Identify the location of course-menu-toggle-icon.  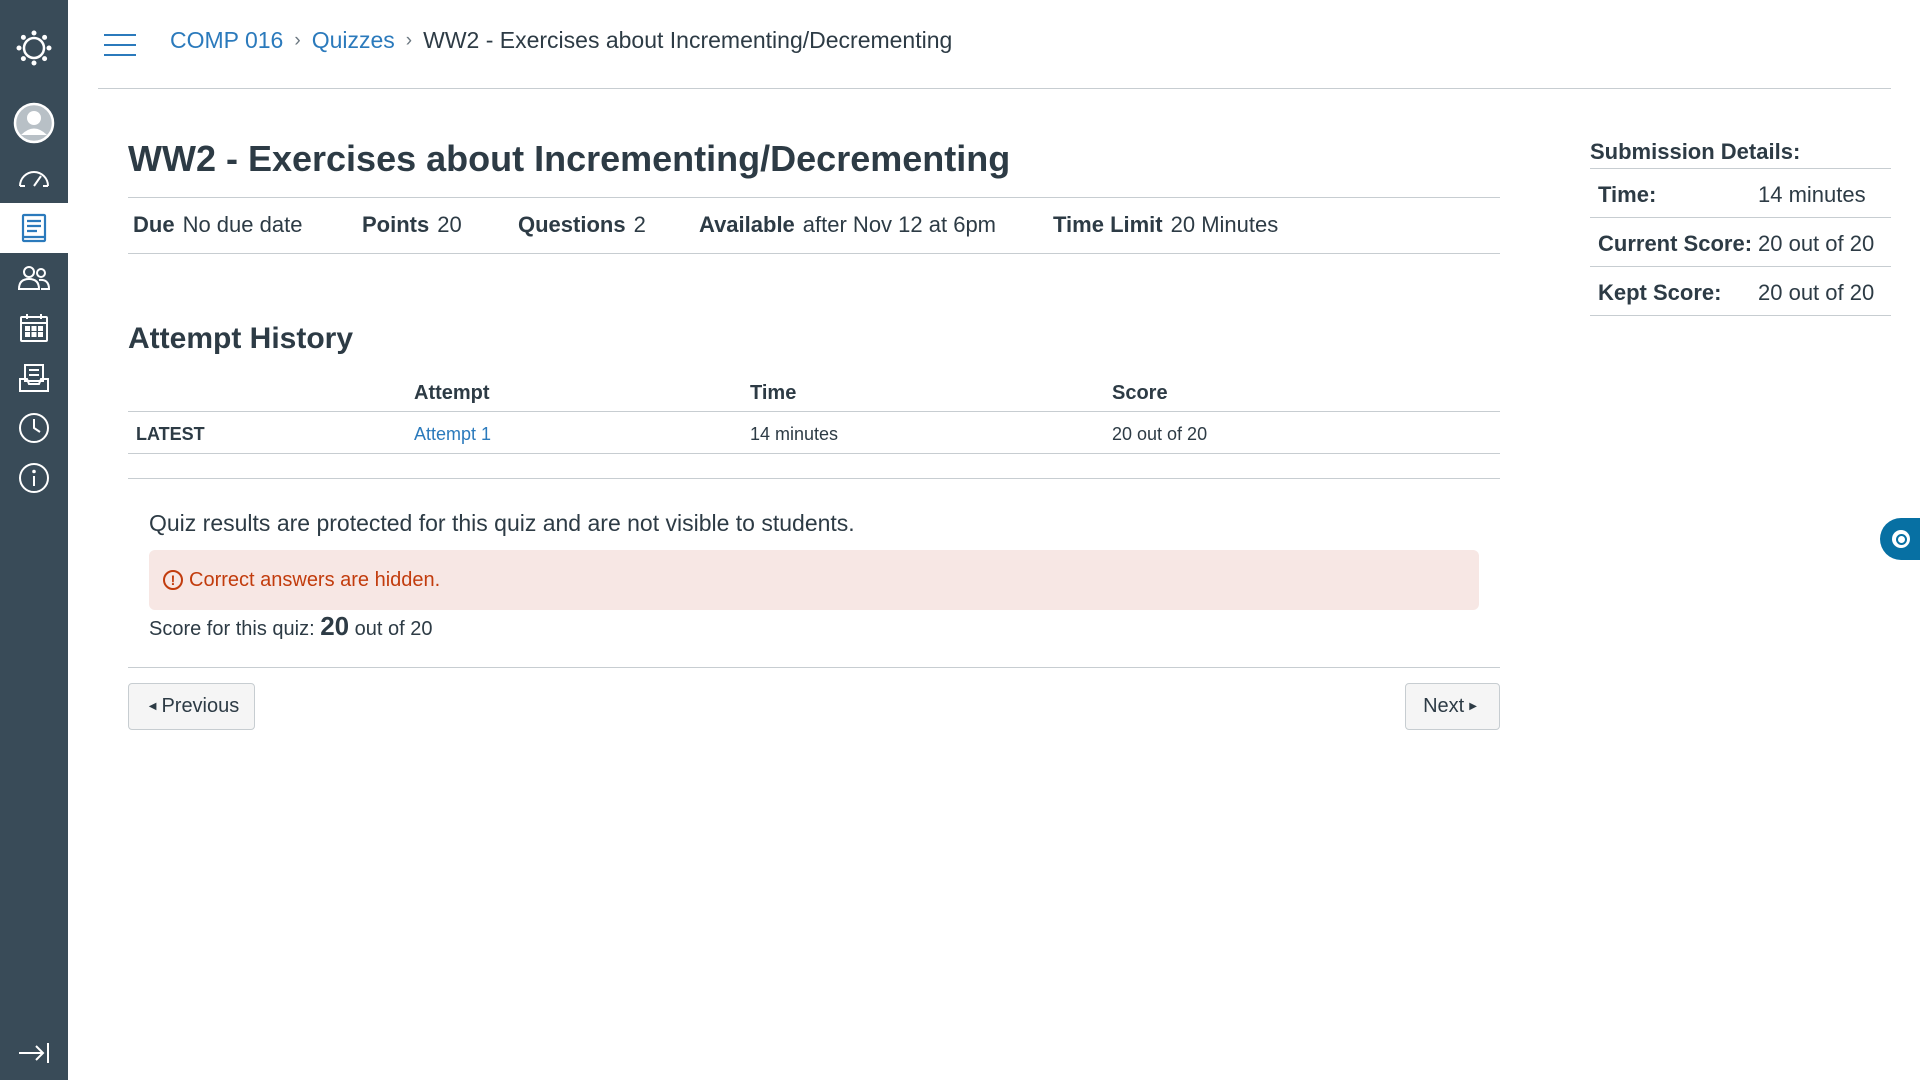
(120, 45).